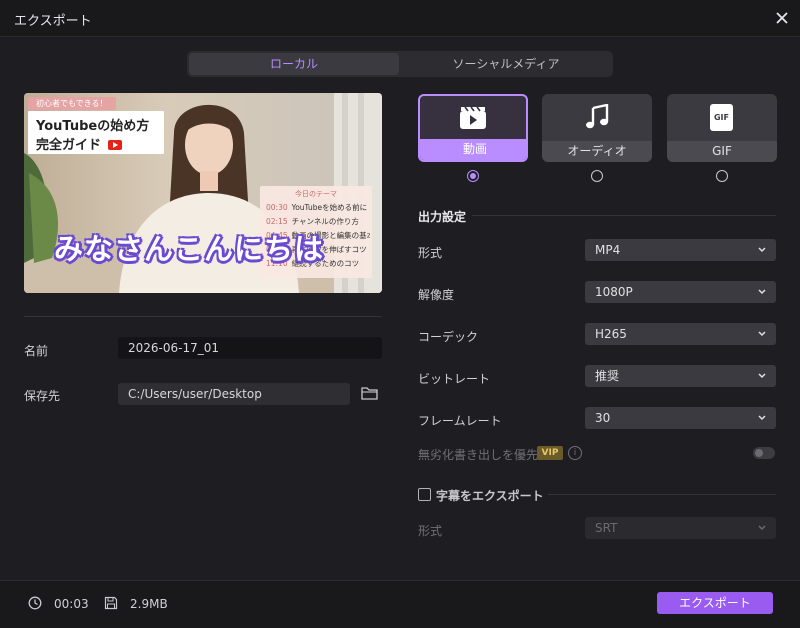  What do you see at coordinates (400, 18) in the screenshot?
I see `title-bar: エクスポート` at bounding box center [400, 18].